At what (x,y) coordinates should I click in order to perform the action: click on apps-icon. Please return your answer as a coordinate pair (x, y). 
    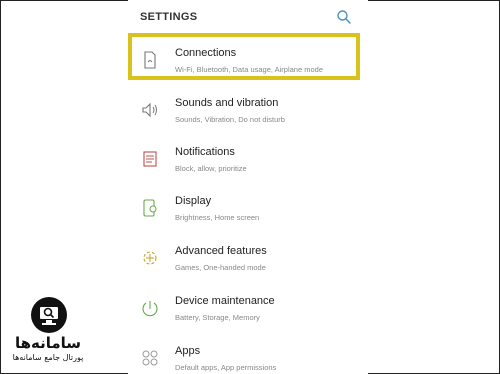
    Looking at the image, I should click on (150, 358).